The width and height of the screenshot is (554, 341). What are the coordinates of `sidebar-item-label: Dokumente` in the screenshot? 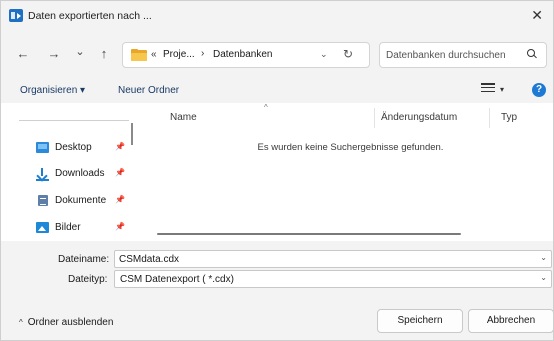 It's located at (81, 200).